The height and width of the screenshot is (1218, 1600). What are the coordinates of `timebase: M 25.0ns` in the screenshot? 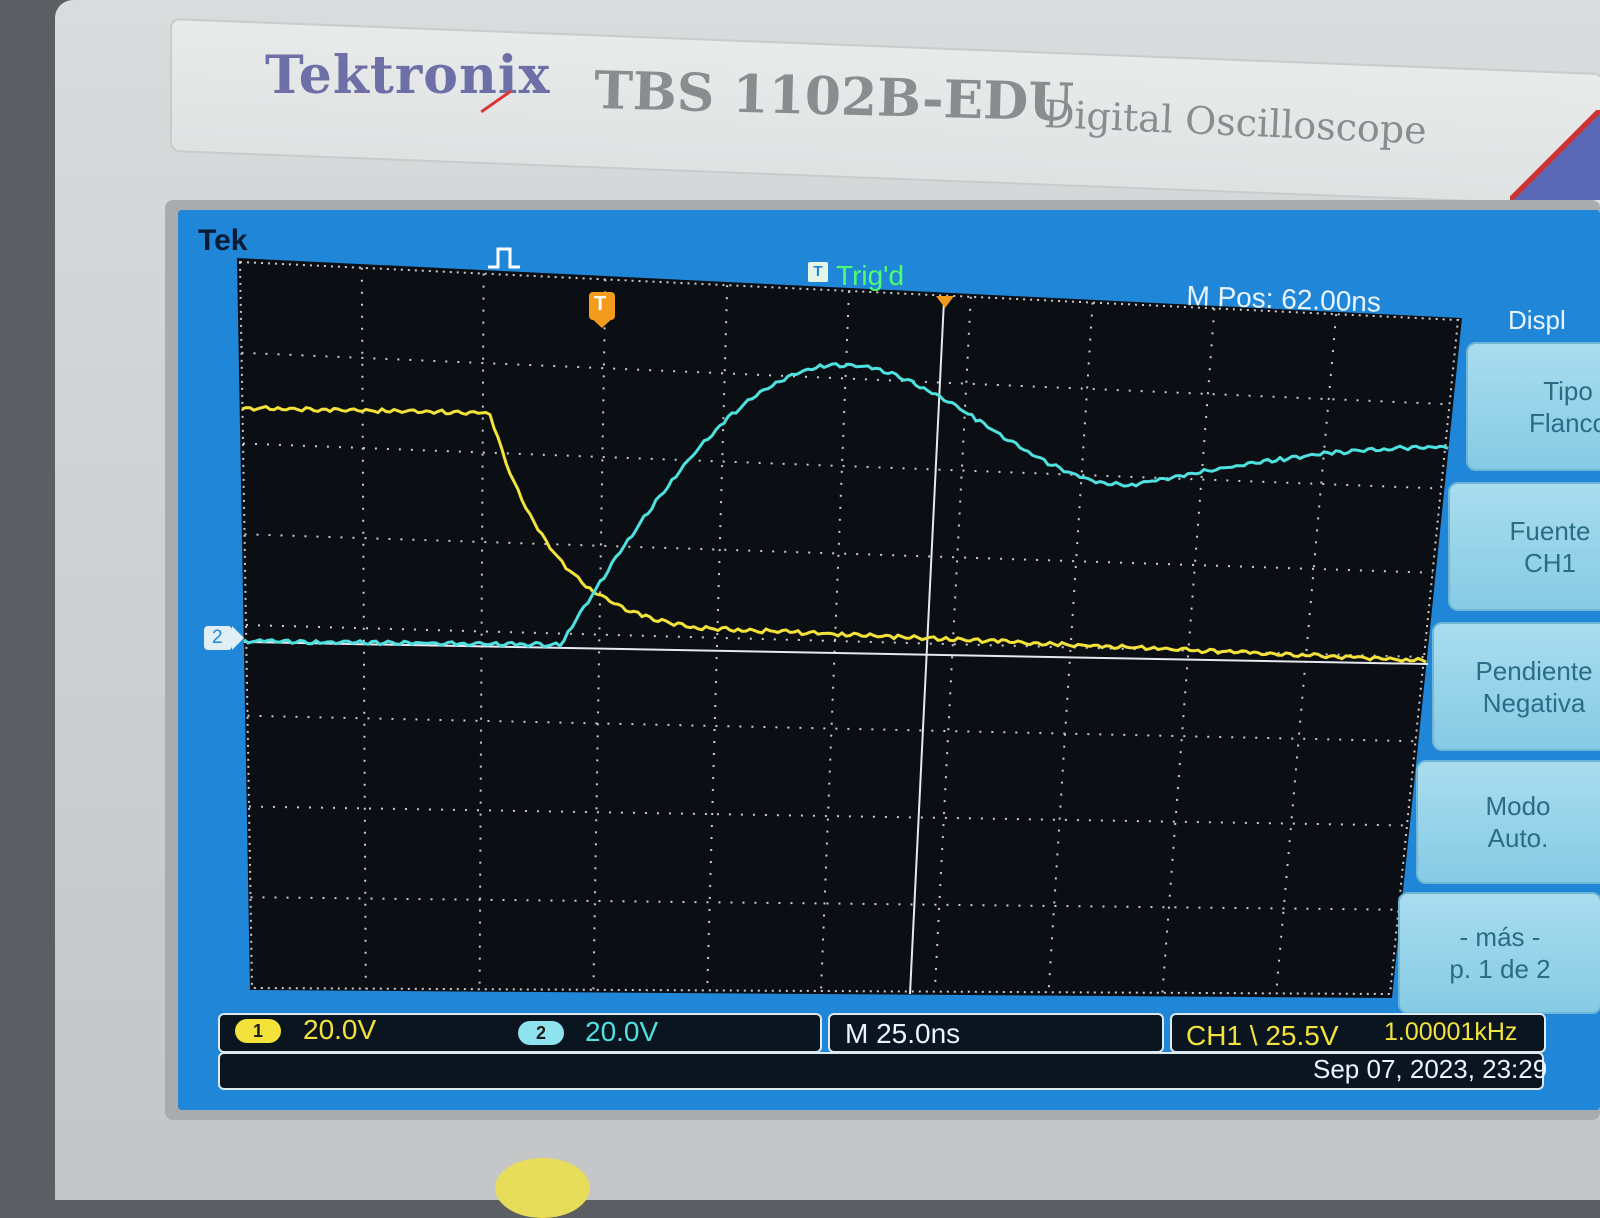 It's located at (903, 1033).